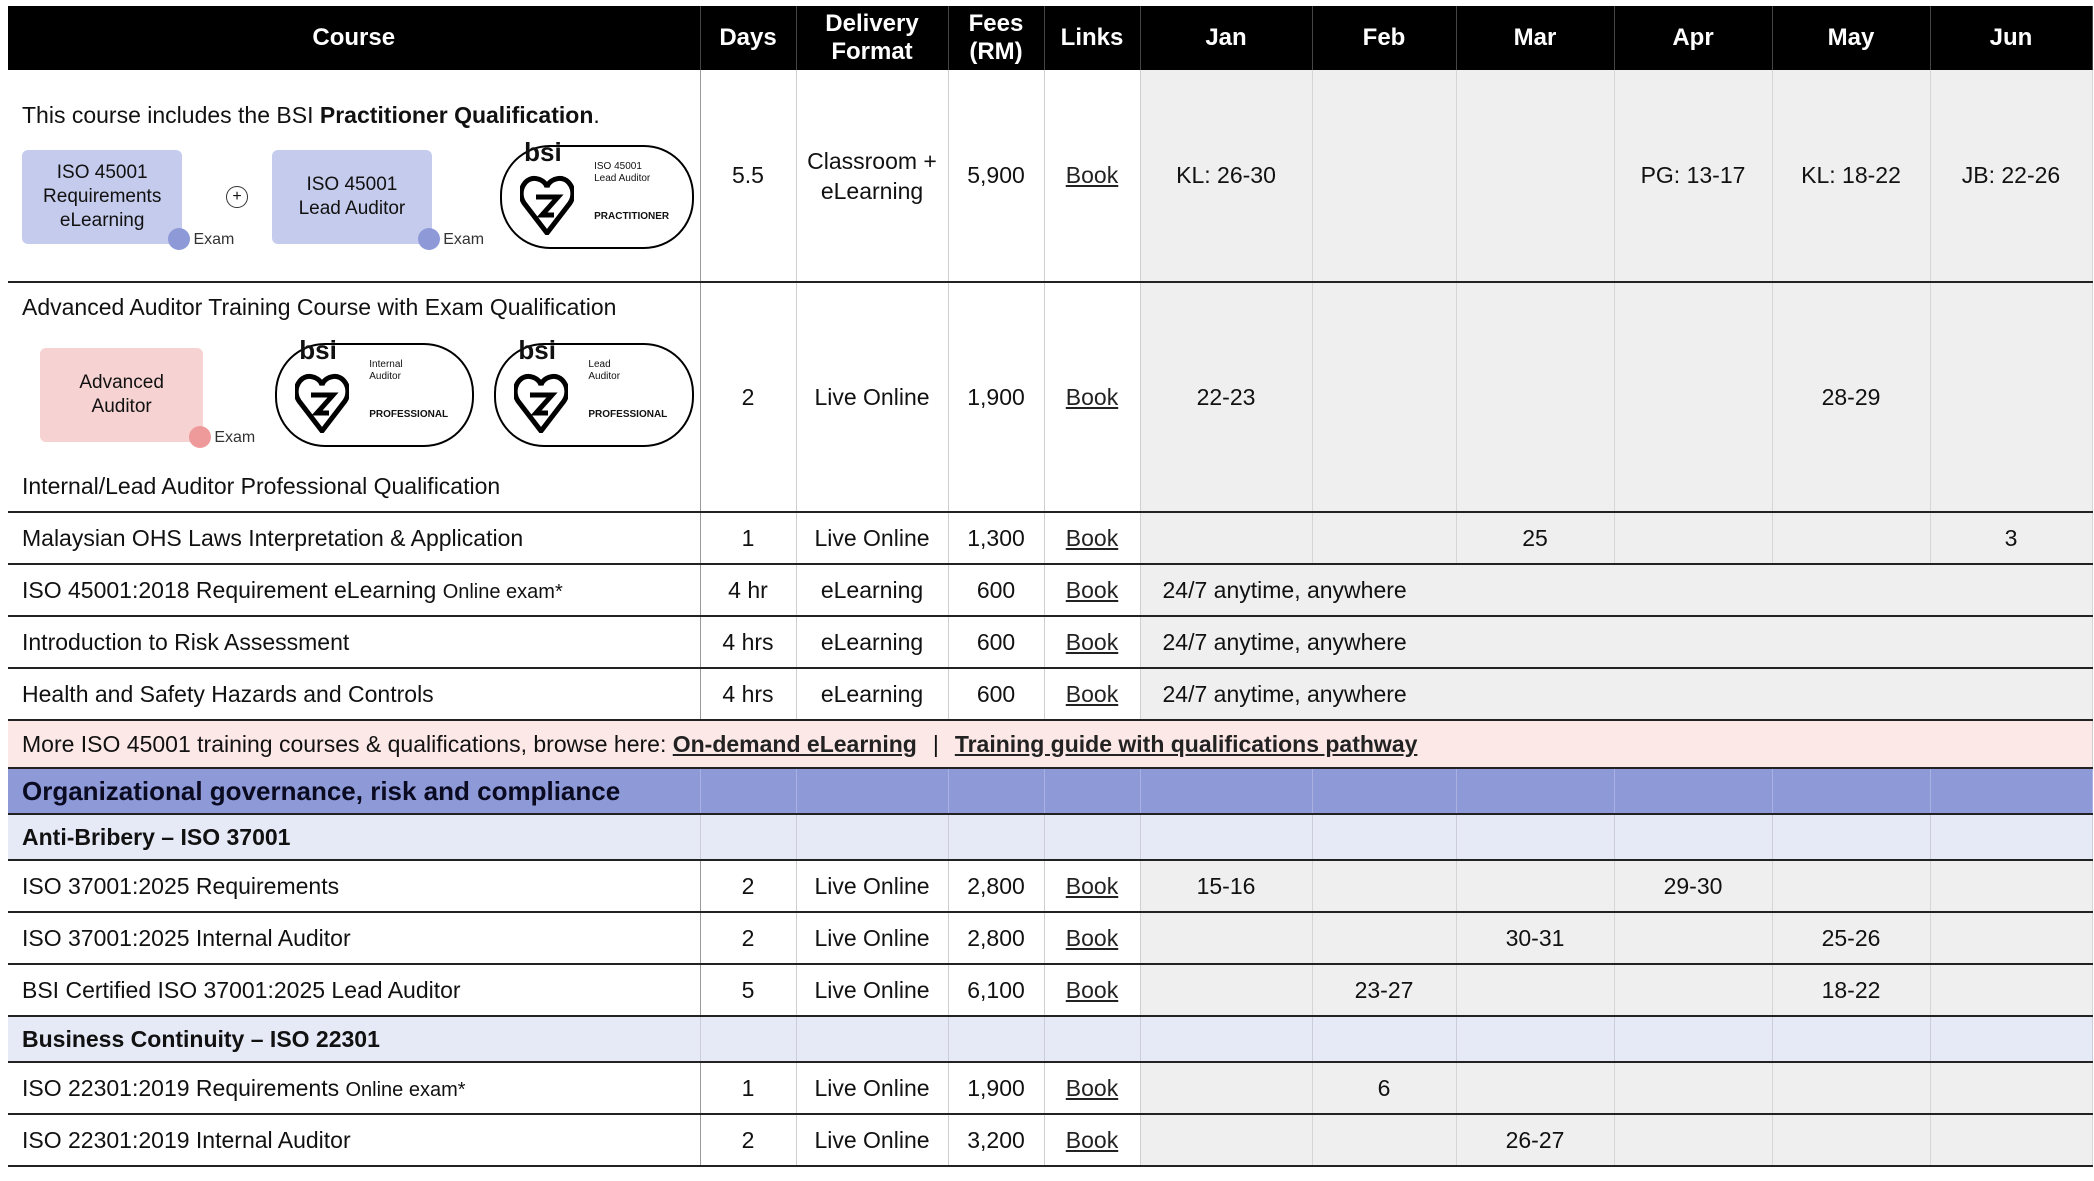  Describe the element at coordinates (996, 38) in the screenshot. I see `col-fees: Fees (RM)` at that location.